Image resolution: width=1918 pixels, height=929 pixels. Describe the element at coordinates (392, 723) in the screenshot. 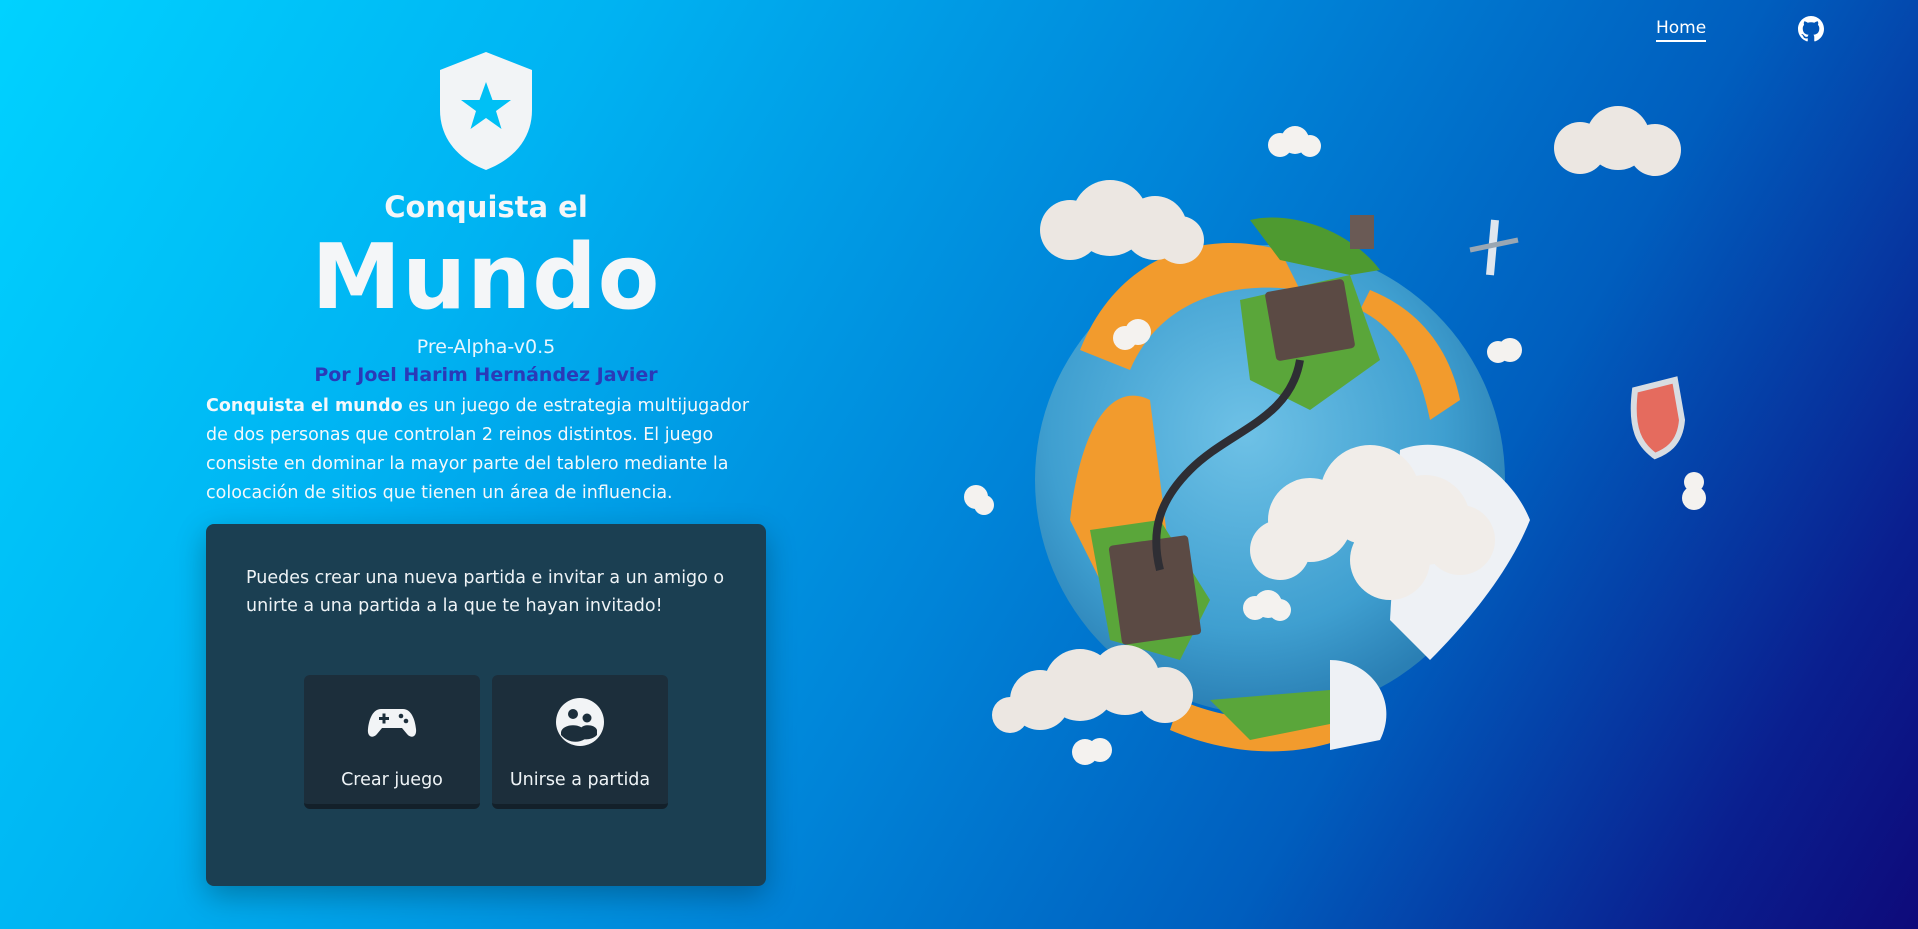

I see `gamepad-icon` at that location.